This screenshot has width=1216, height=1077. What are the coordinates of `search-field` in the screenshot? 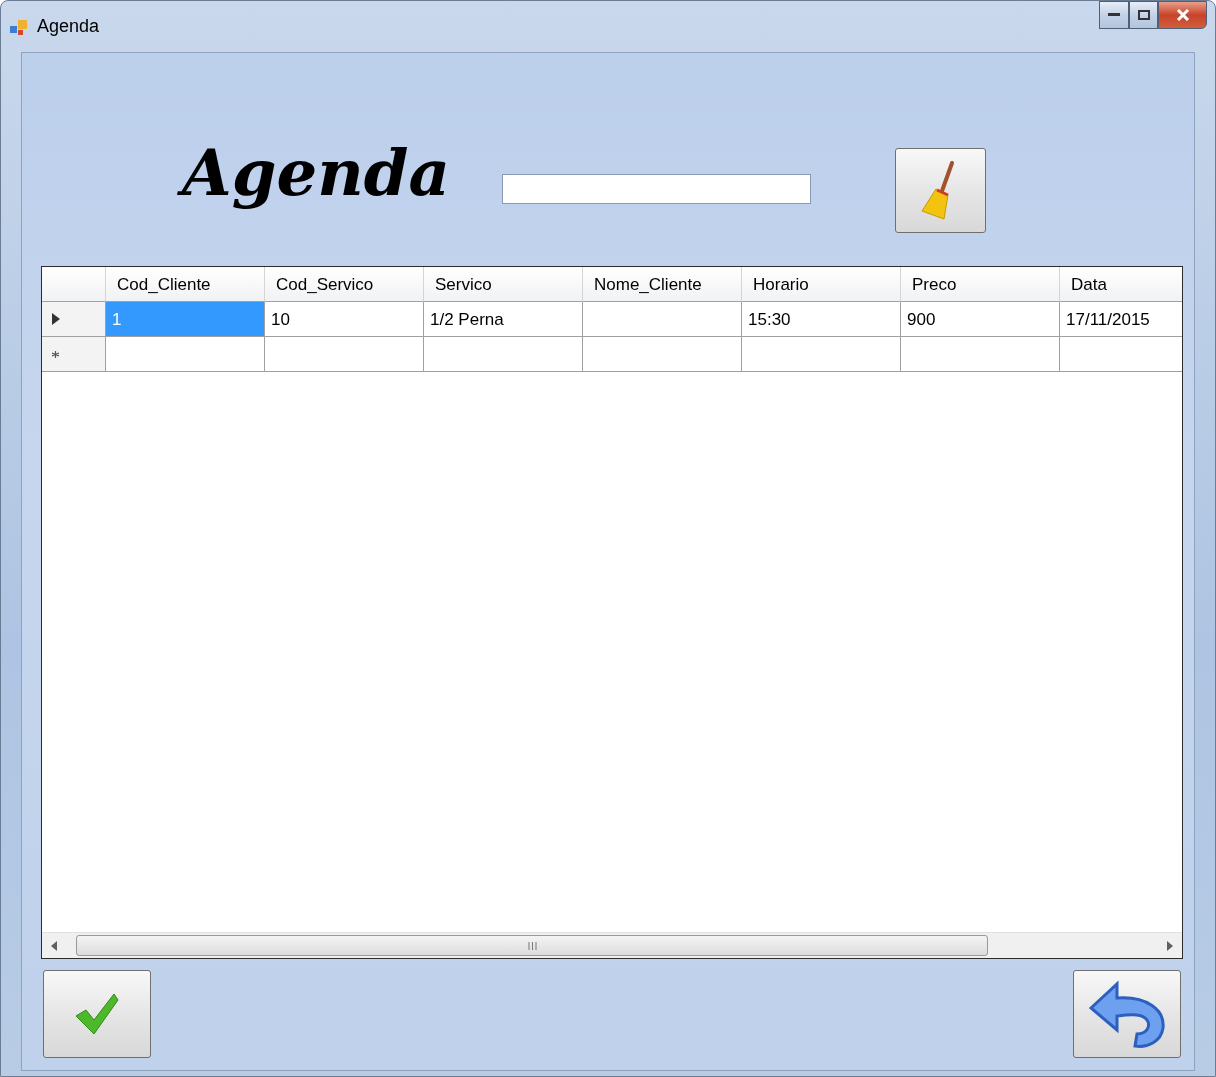 It's located at (656, 189).